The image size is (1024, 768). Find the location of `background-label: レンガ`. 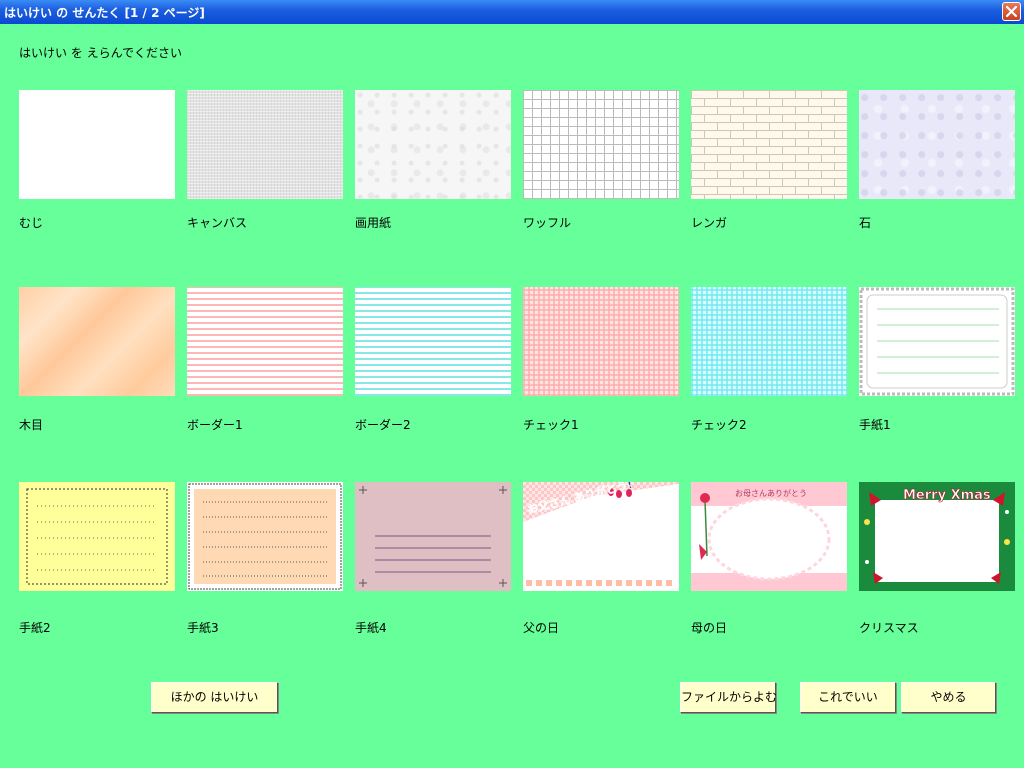

background-label: レンガ is located at coordinates (709, 223).